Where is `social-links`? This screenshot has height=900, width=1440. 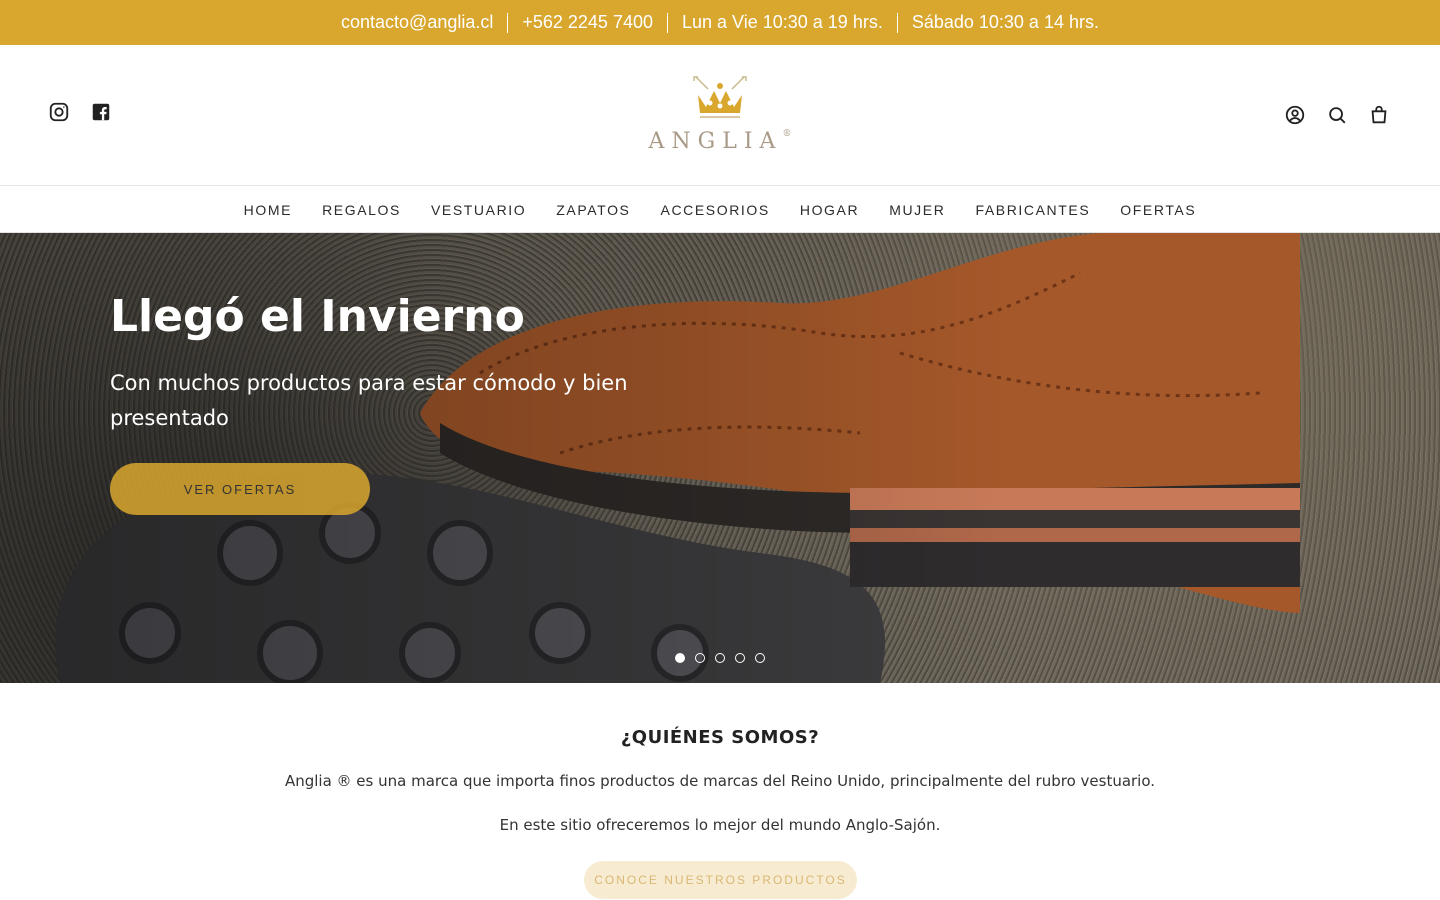 social-links is located at coordinates (80, 112).